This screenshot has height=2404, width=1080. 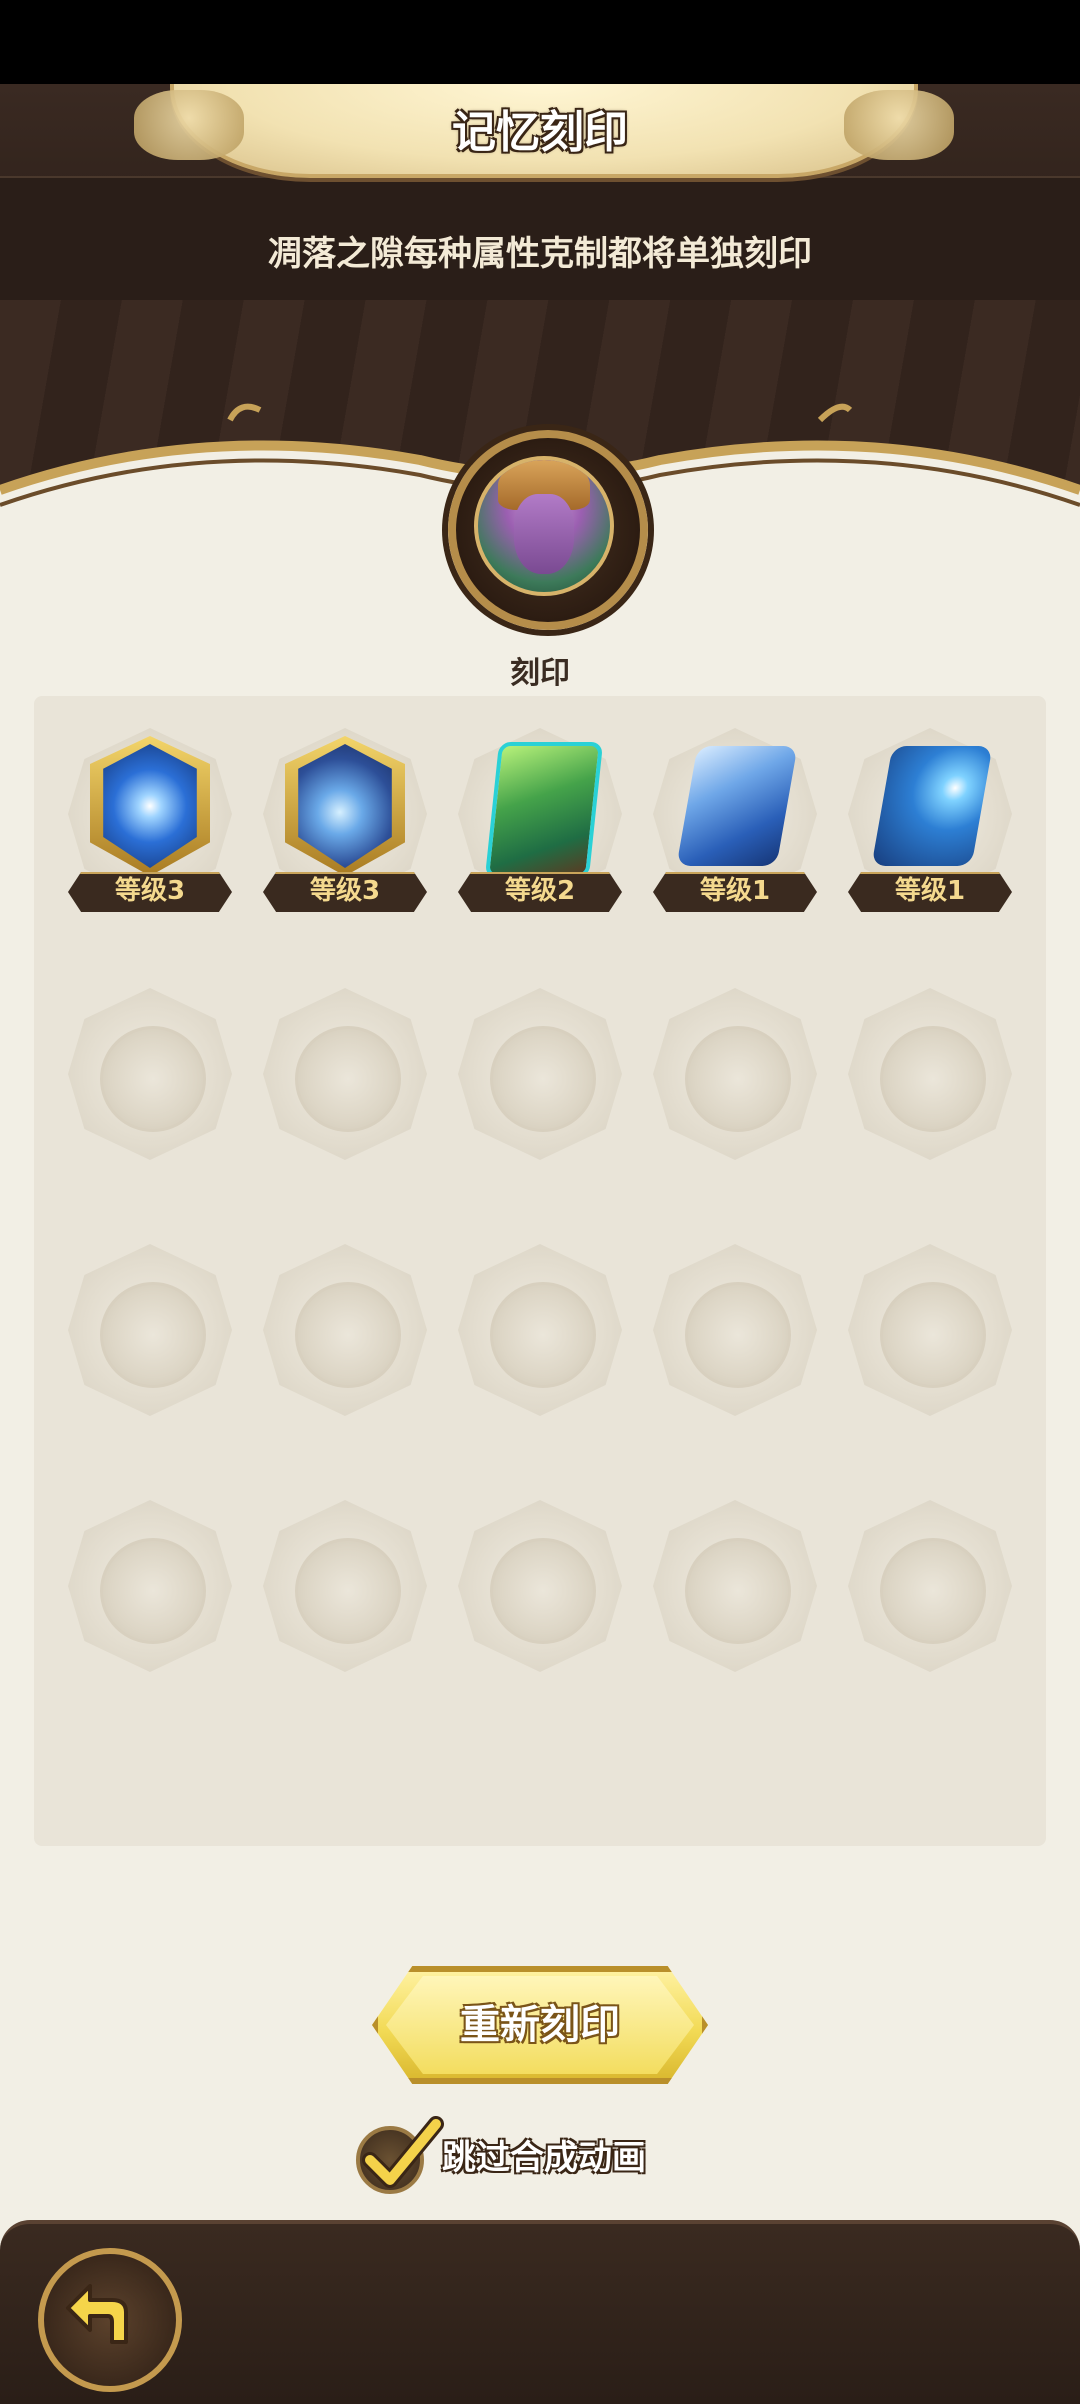 I want to click on hero-avatar, so click(x=544, y=526).